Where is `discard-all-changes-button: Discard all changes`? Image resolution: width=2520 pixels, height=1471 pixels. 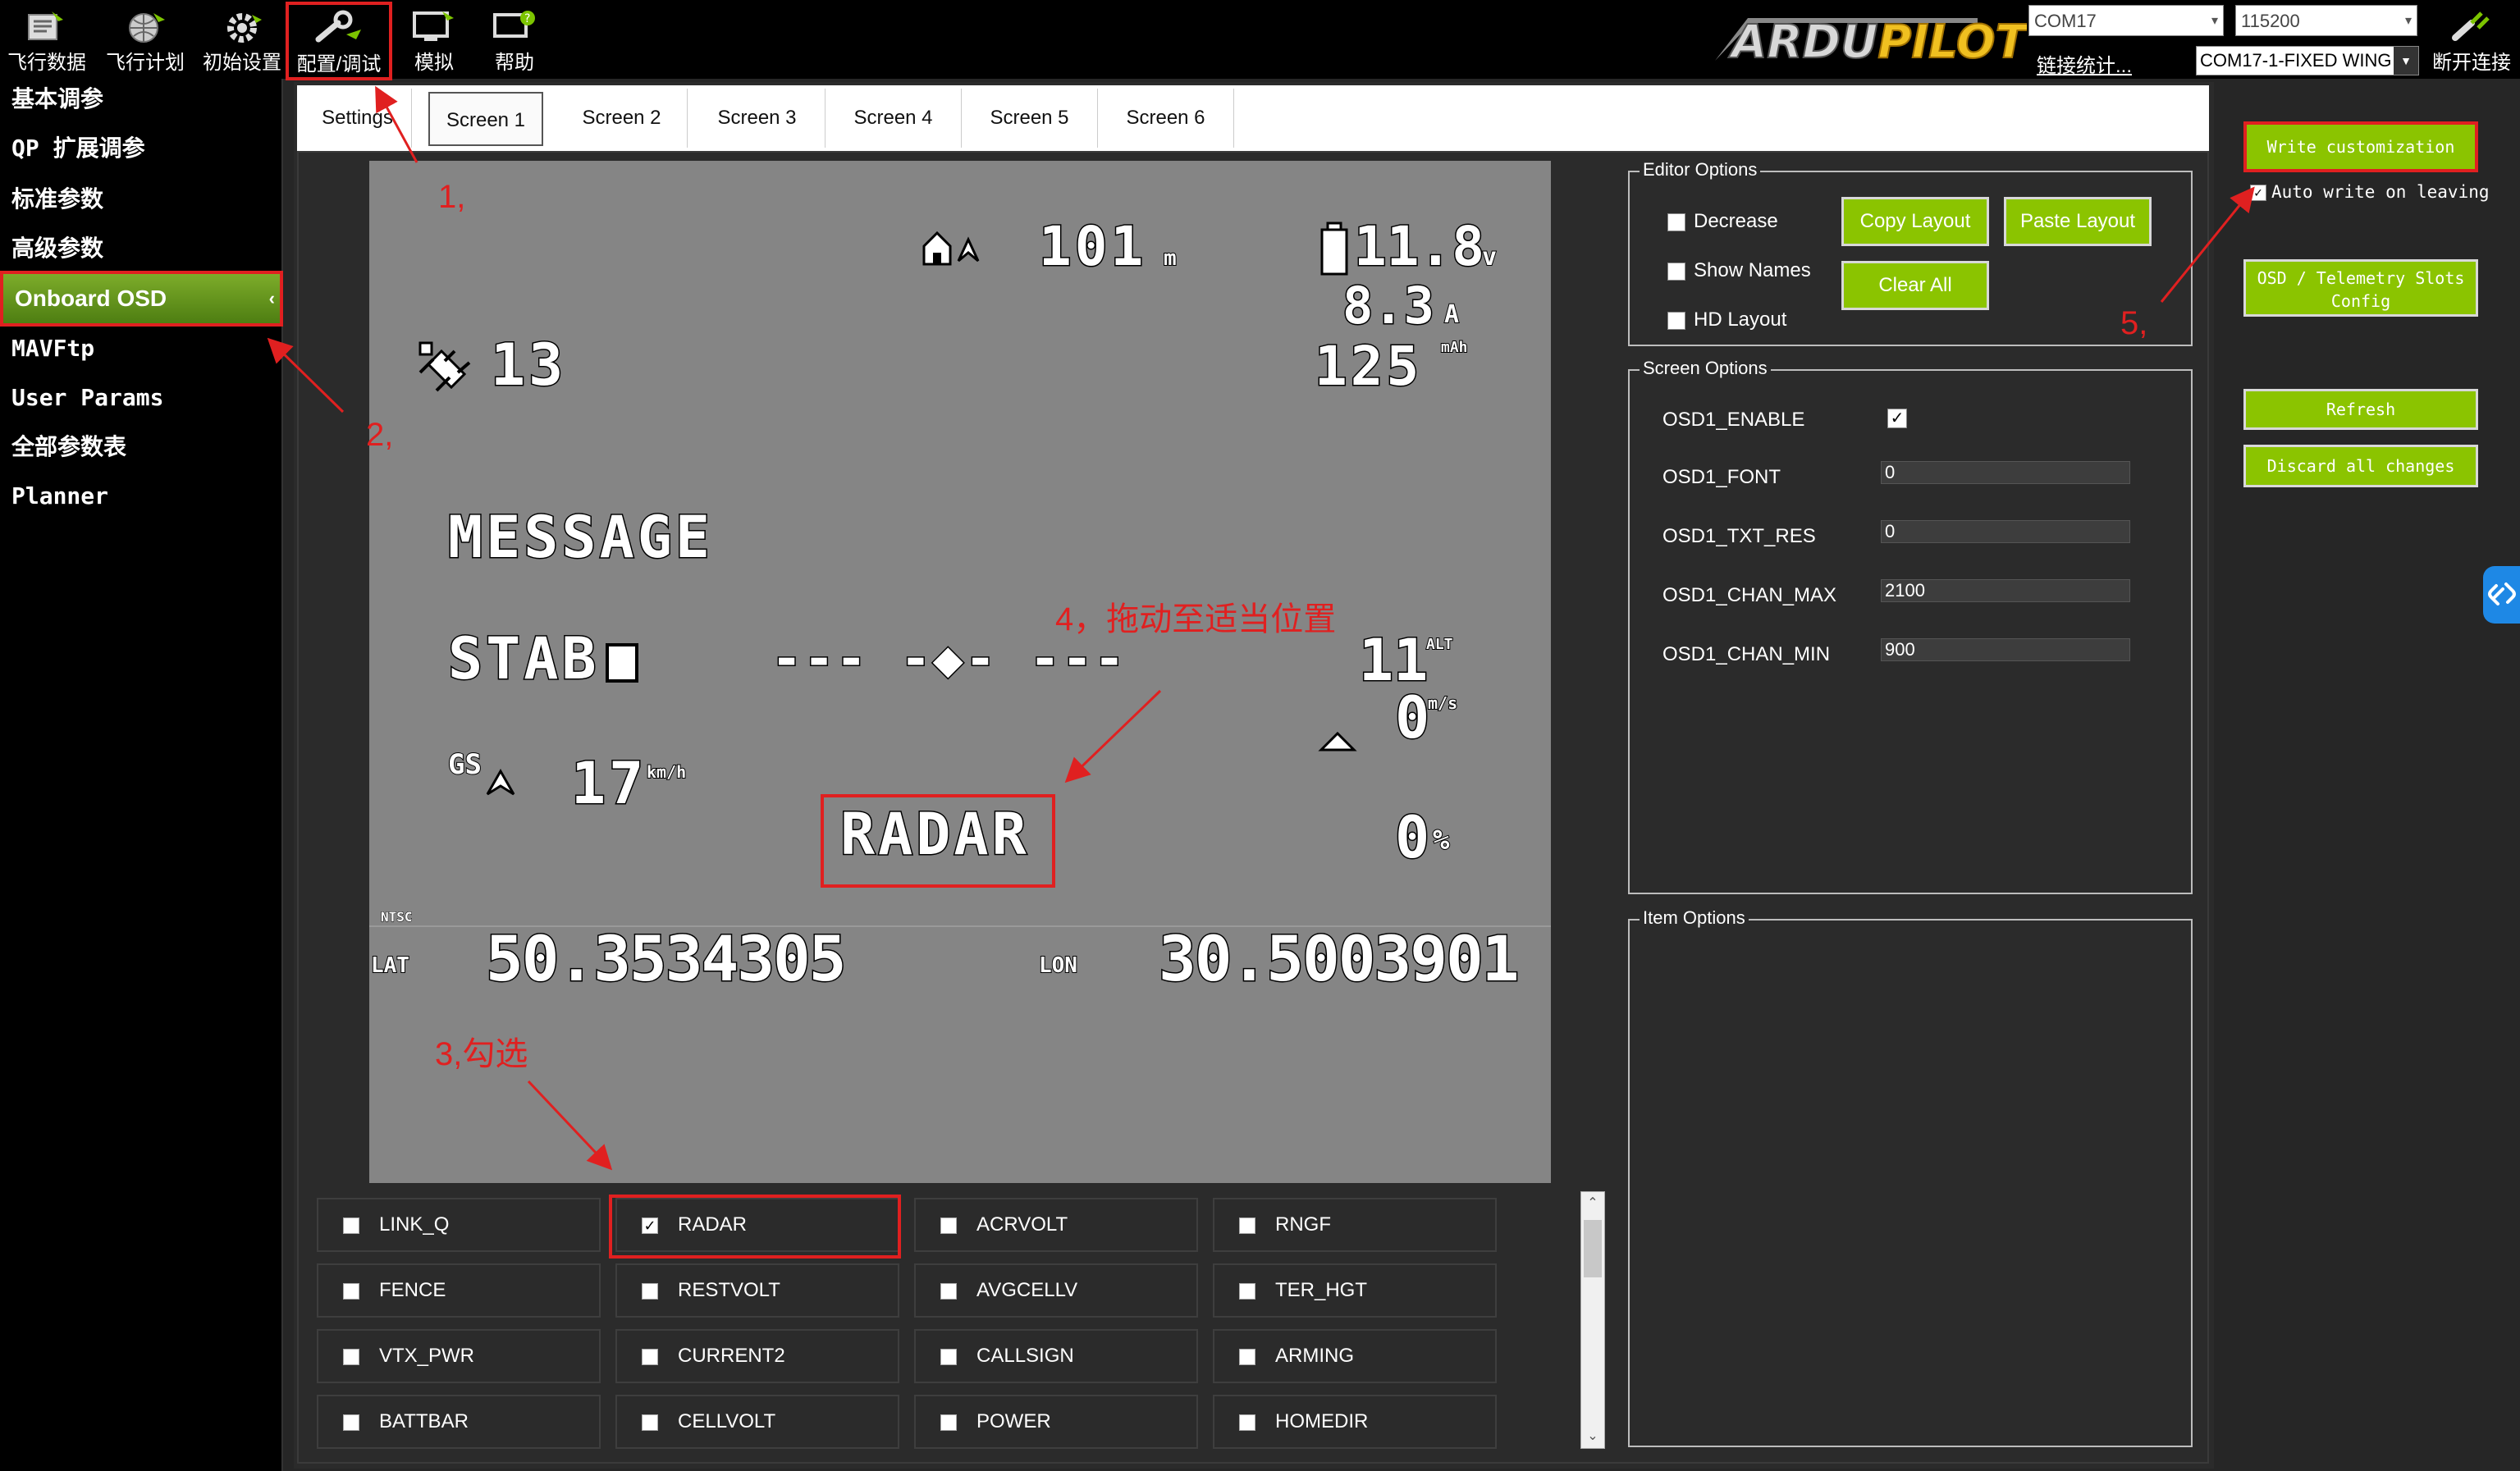 discard-all-changes-button: Discard all changes is located at coordinates (2360, 466).